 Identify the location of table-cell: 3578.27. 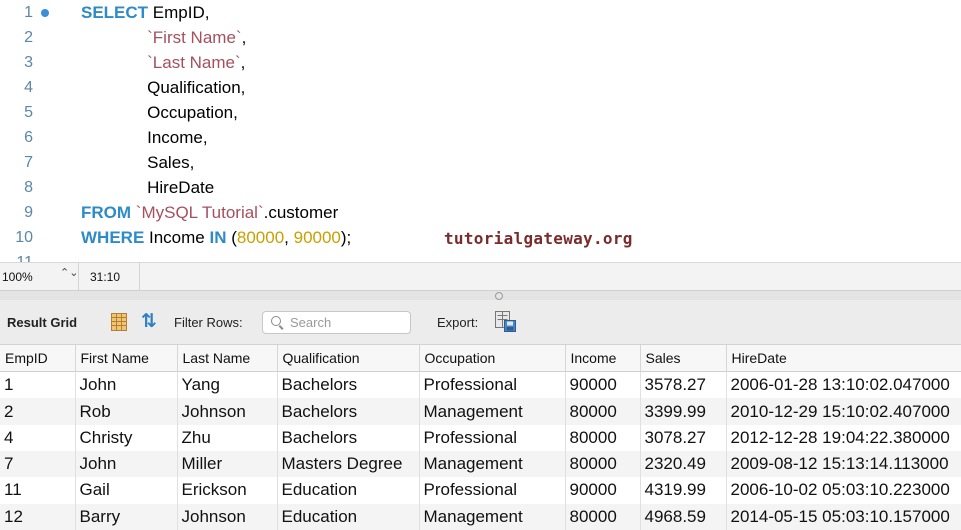
(683, 385).